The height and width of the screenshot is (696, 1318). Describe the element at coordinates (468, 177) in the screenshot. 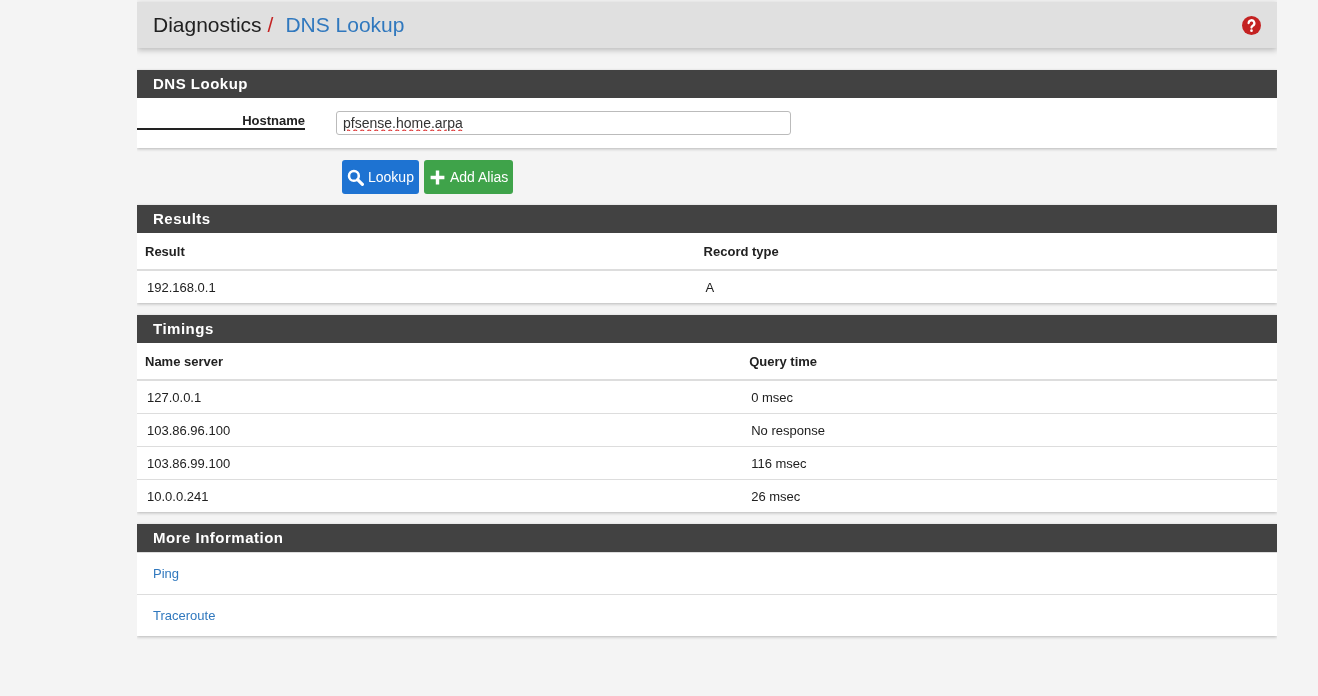

I see `add-alias-button: Add Alias` at that location.